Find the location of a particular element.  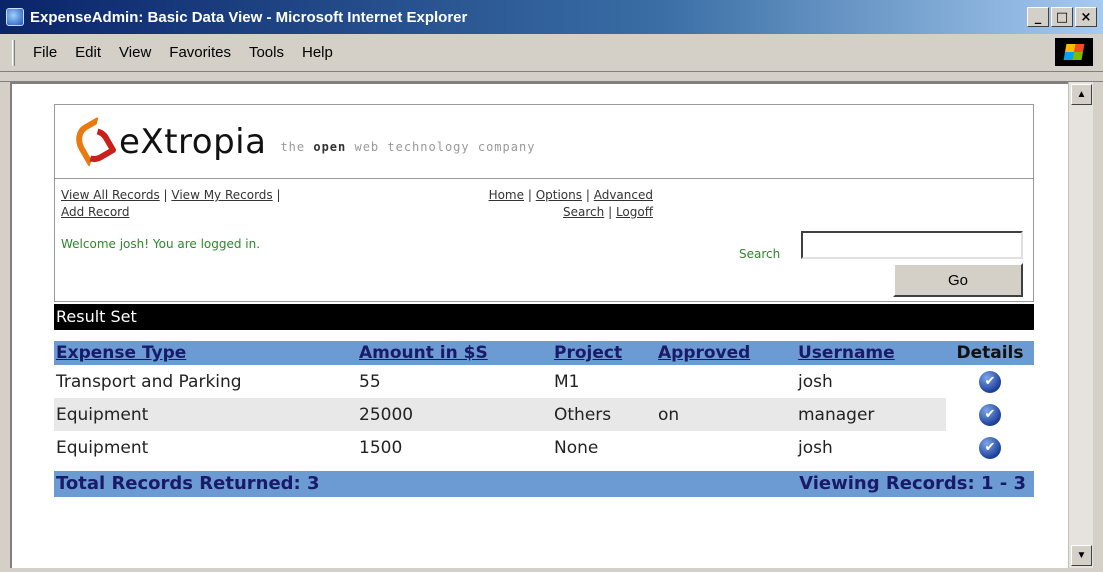

toolbar-grip is located at coordinates (13, 52).